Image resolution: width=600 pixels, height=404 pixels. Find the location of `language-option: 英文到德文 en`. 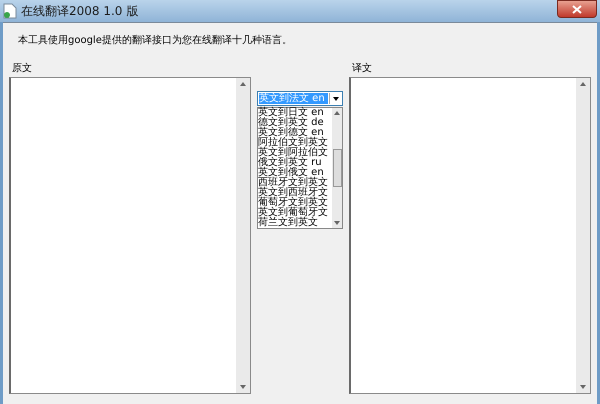

language-option: 英文到德文 en is located at coordinates (295, 133).